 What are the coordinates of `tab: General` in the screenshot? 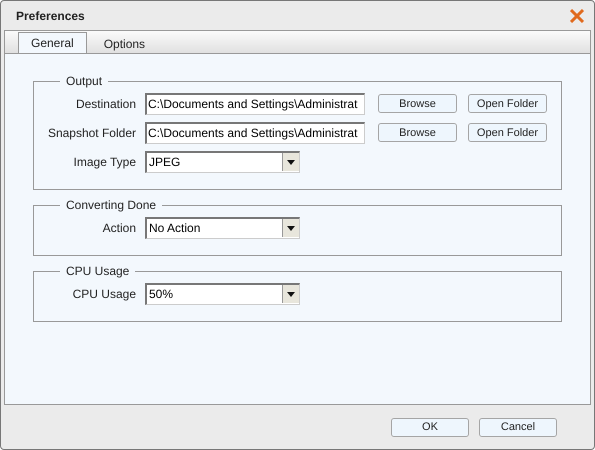 It's located at (52, 42).